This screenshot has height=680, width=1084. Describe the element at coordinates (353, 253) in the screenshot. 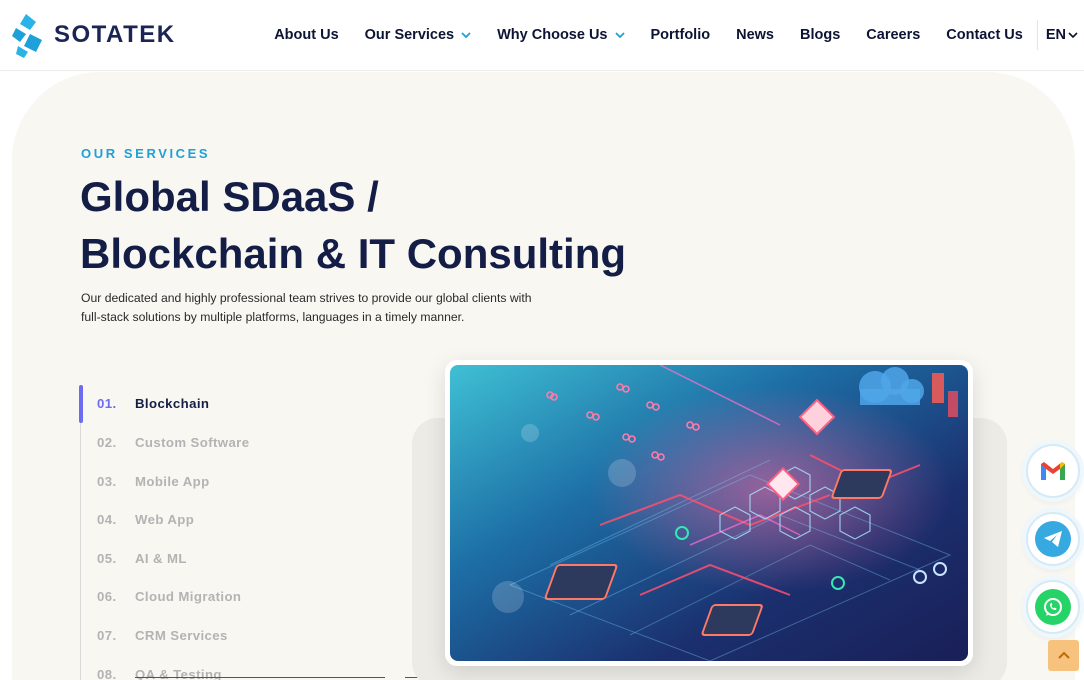

I see `title-line-2: Blockchain & IT Consulting` at that location.